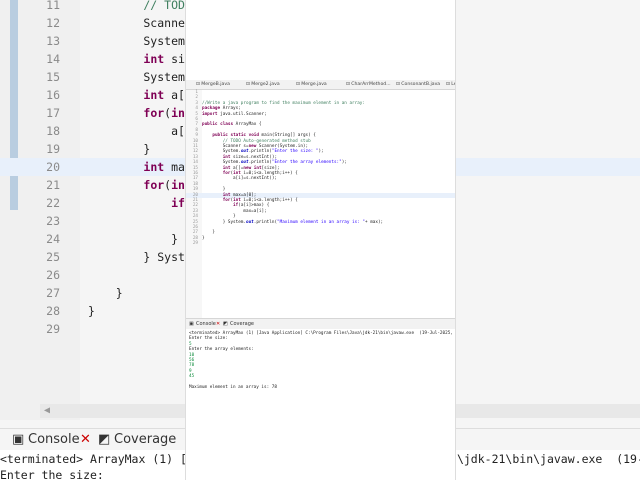 Image resolution: width=640 pixels, height=480 pixels. What do you see at coordinates (53, 113) in the screenshot?
I see `line-number: 17` at bounding box center [53, 113].